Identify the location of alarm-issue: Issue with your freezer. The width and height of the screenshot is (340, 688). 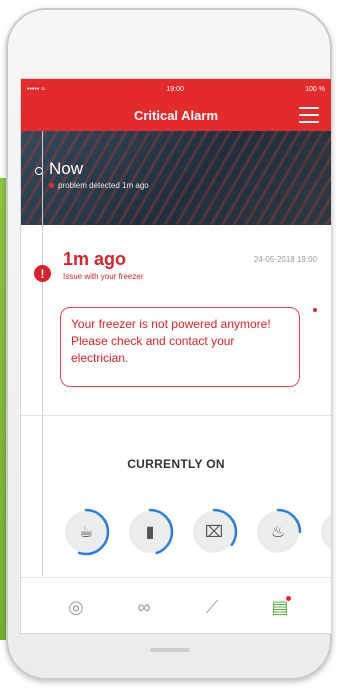
(103, 276).